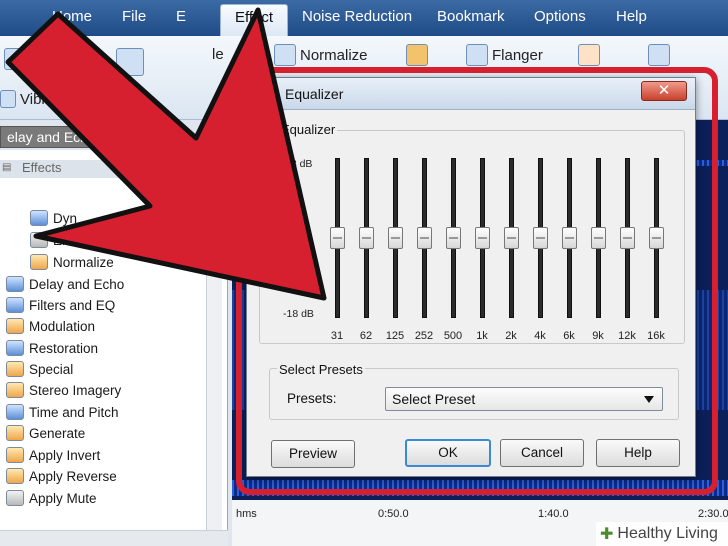  I want to click on leaf-icon: ✚, so click(607, 534).